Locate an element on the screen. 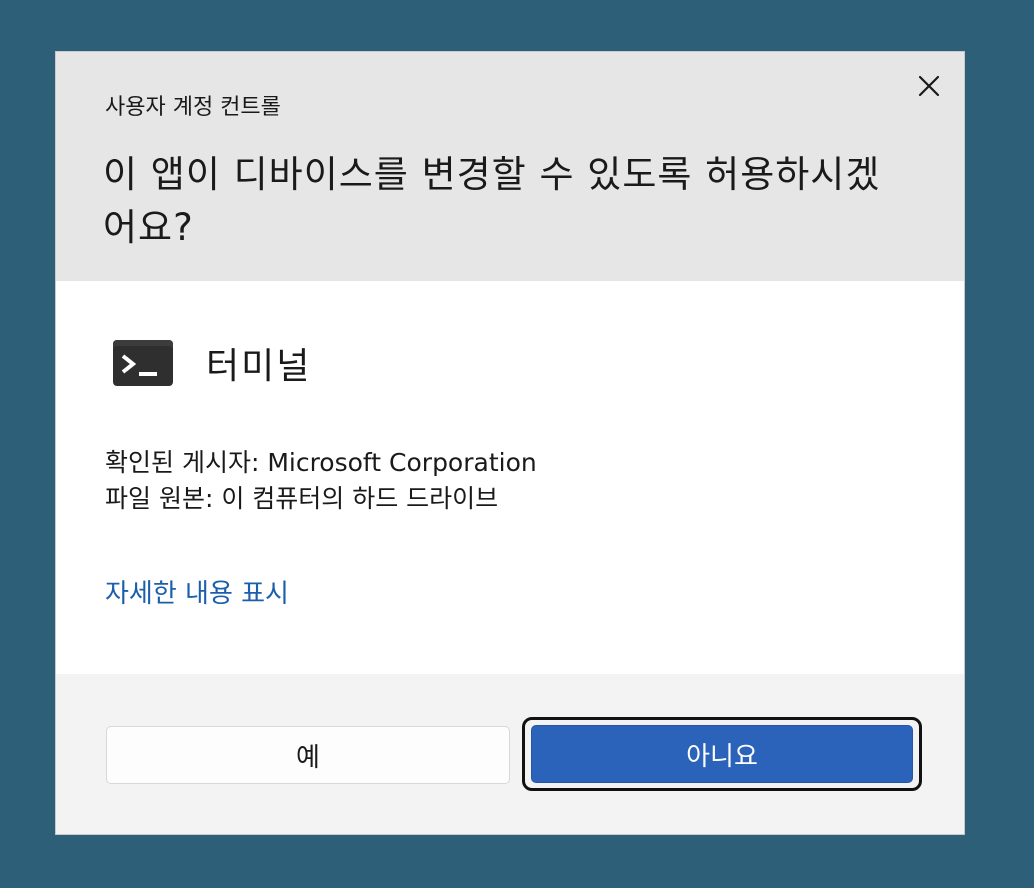 This screenshot has height=888, width=1034. terminal-icon is located at coordinates (143, 363).